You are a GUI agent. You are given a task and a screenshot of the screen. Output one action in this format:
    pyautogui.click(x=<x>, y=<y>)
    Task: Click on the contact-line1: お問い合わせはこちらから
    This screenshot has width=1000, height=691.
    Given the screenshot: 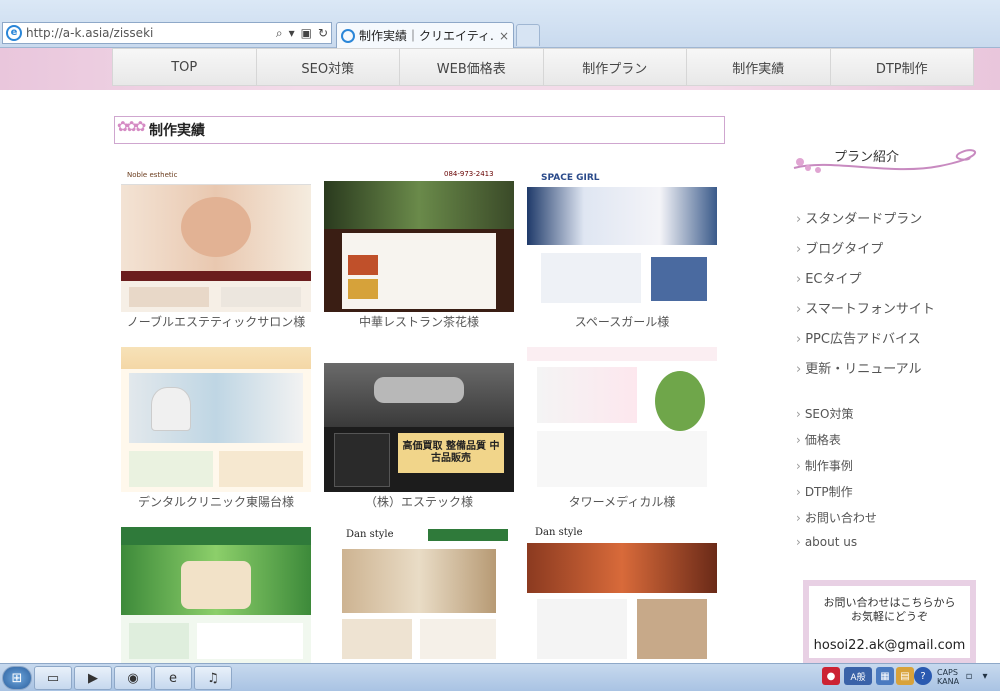 What is the action you would take?
    pyautogui.click(x=889, y=602)
    